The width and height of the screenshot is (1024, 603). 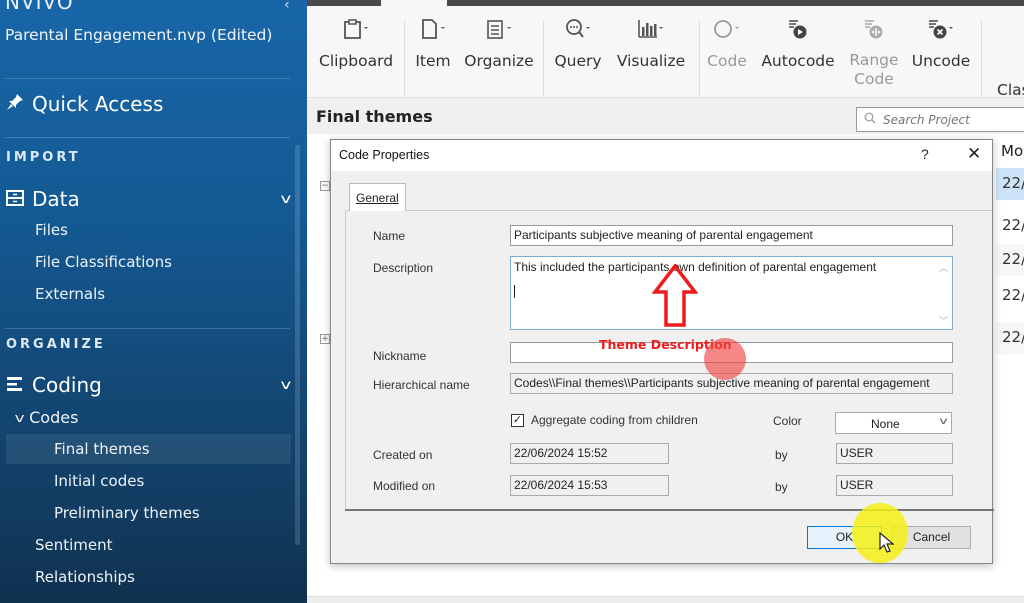 What do you see at coordinates (149, 385) in the screenshot?
I see `sidebar-group-coding: Coding v` at bounding box center [149, 385].